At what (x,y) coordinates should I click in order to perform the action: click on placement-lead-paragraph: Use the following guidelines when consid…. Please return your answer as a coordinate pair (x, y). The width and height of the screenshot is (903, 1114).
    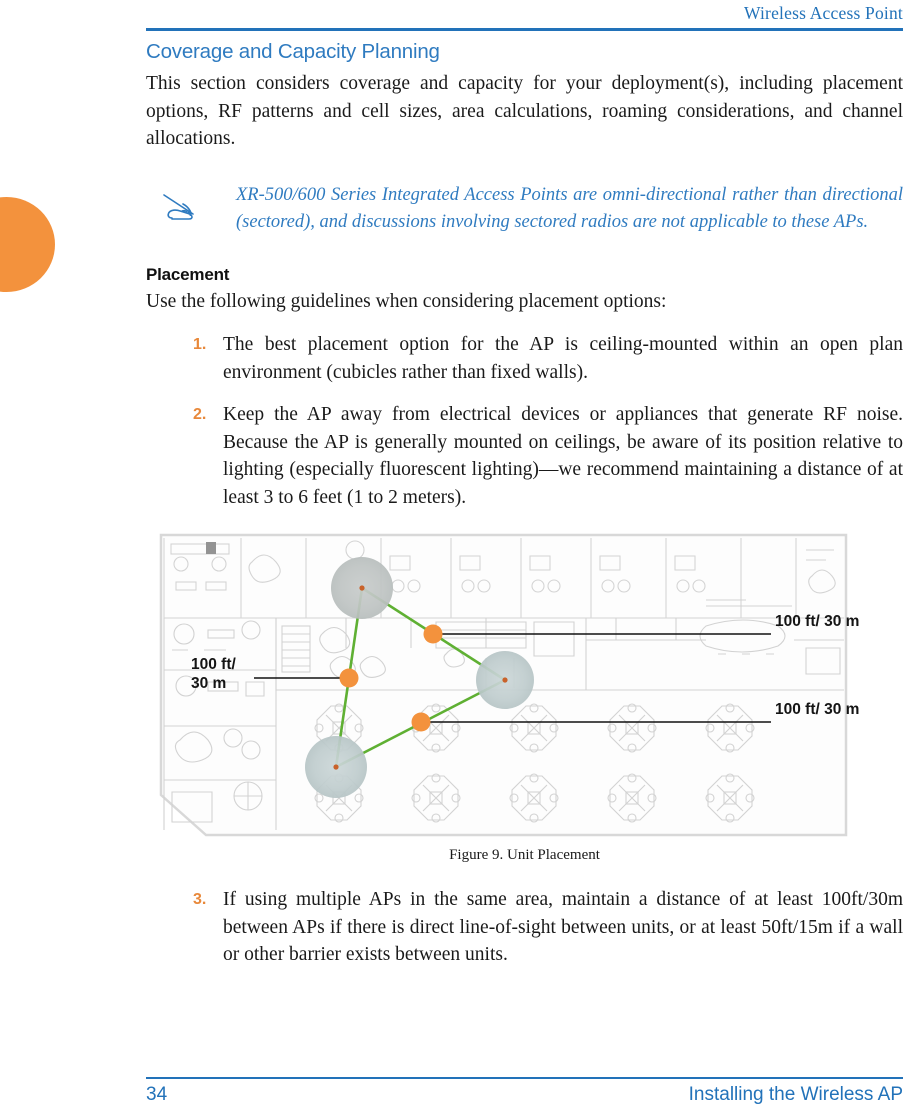
    Looking at the image, I should click on (406, 301).